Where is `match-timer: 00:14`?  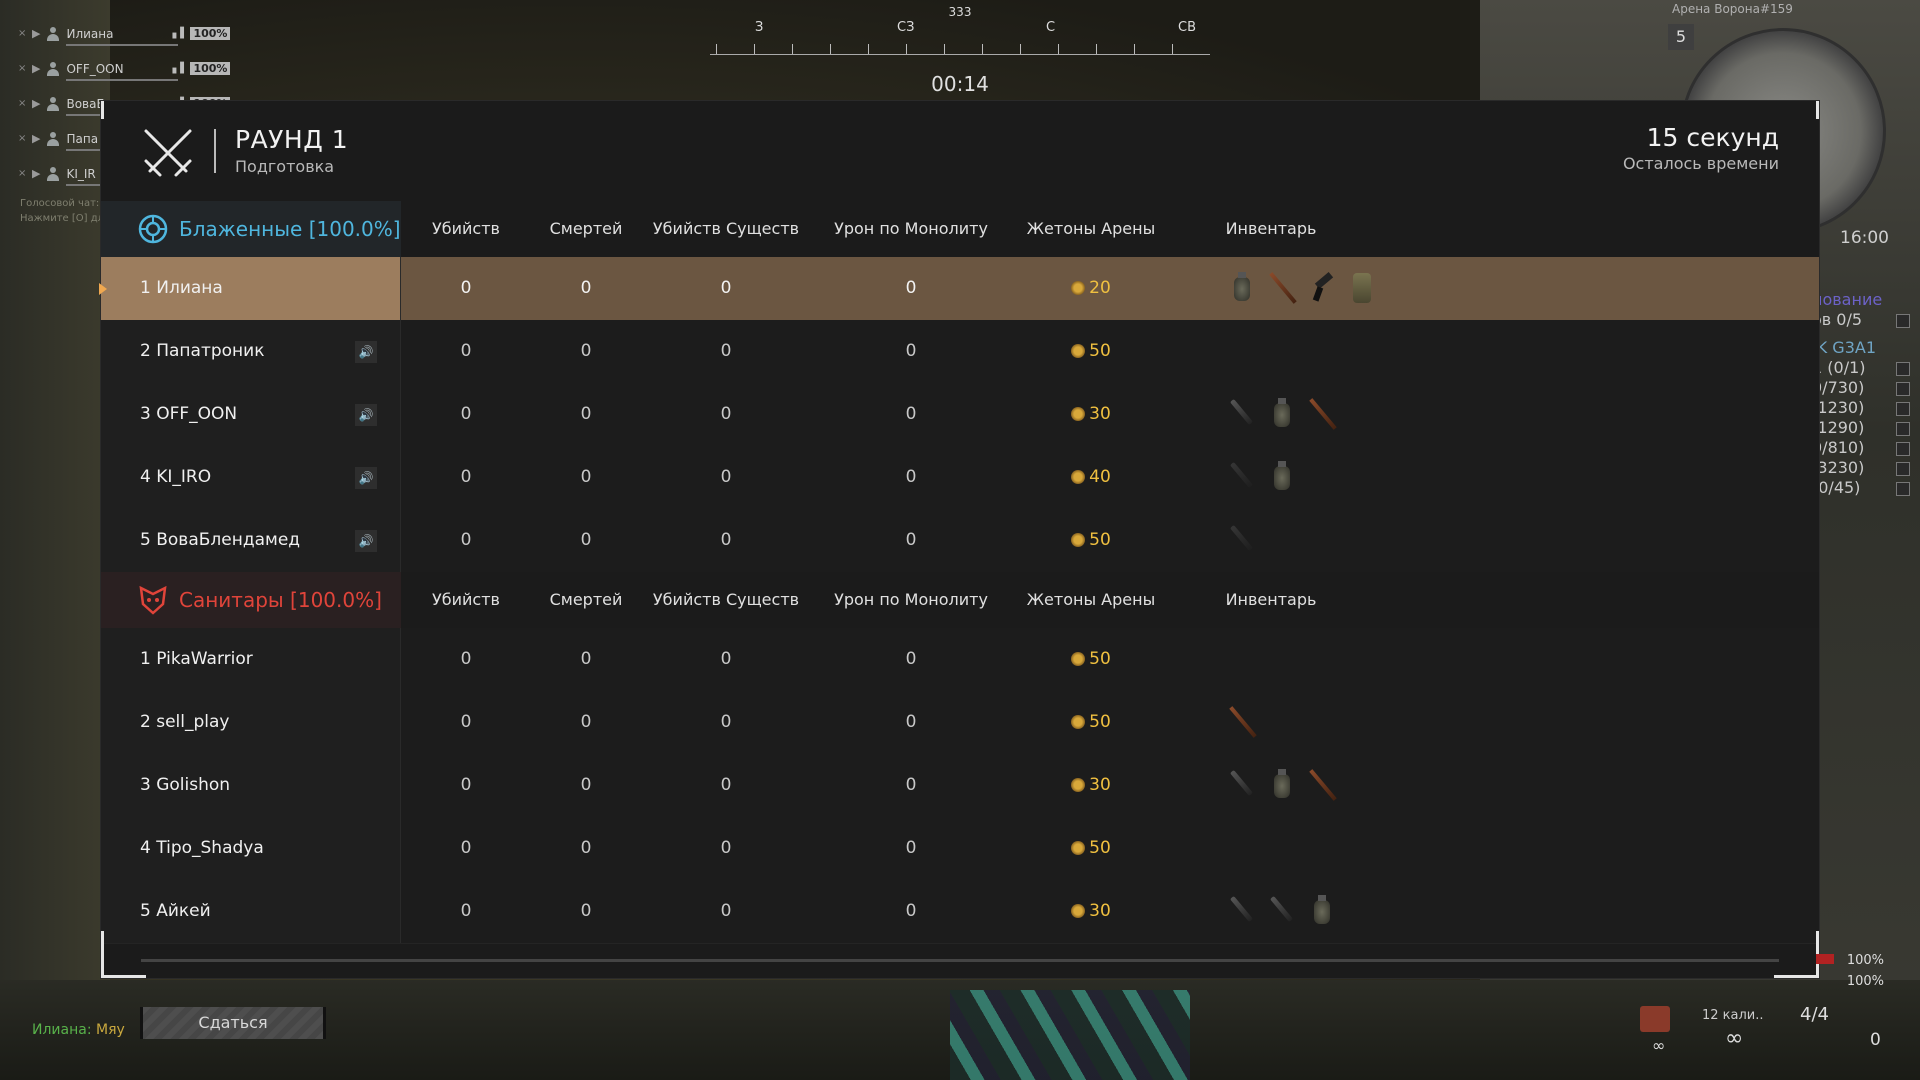 match-timer: 00:14 is located at coordinates (960, 84).